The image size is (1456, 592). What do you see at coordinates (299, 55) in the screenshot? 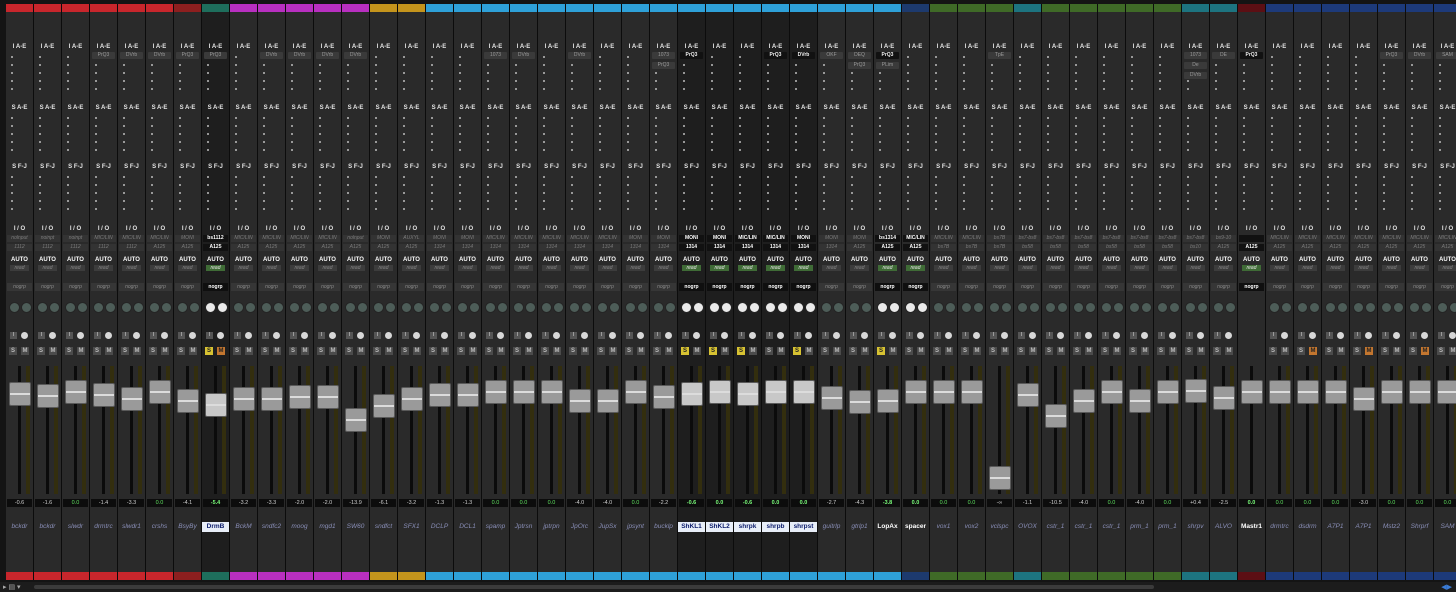
I see `insert-plugin: DVrb` at bounding box center [299, 55].